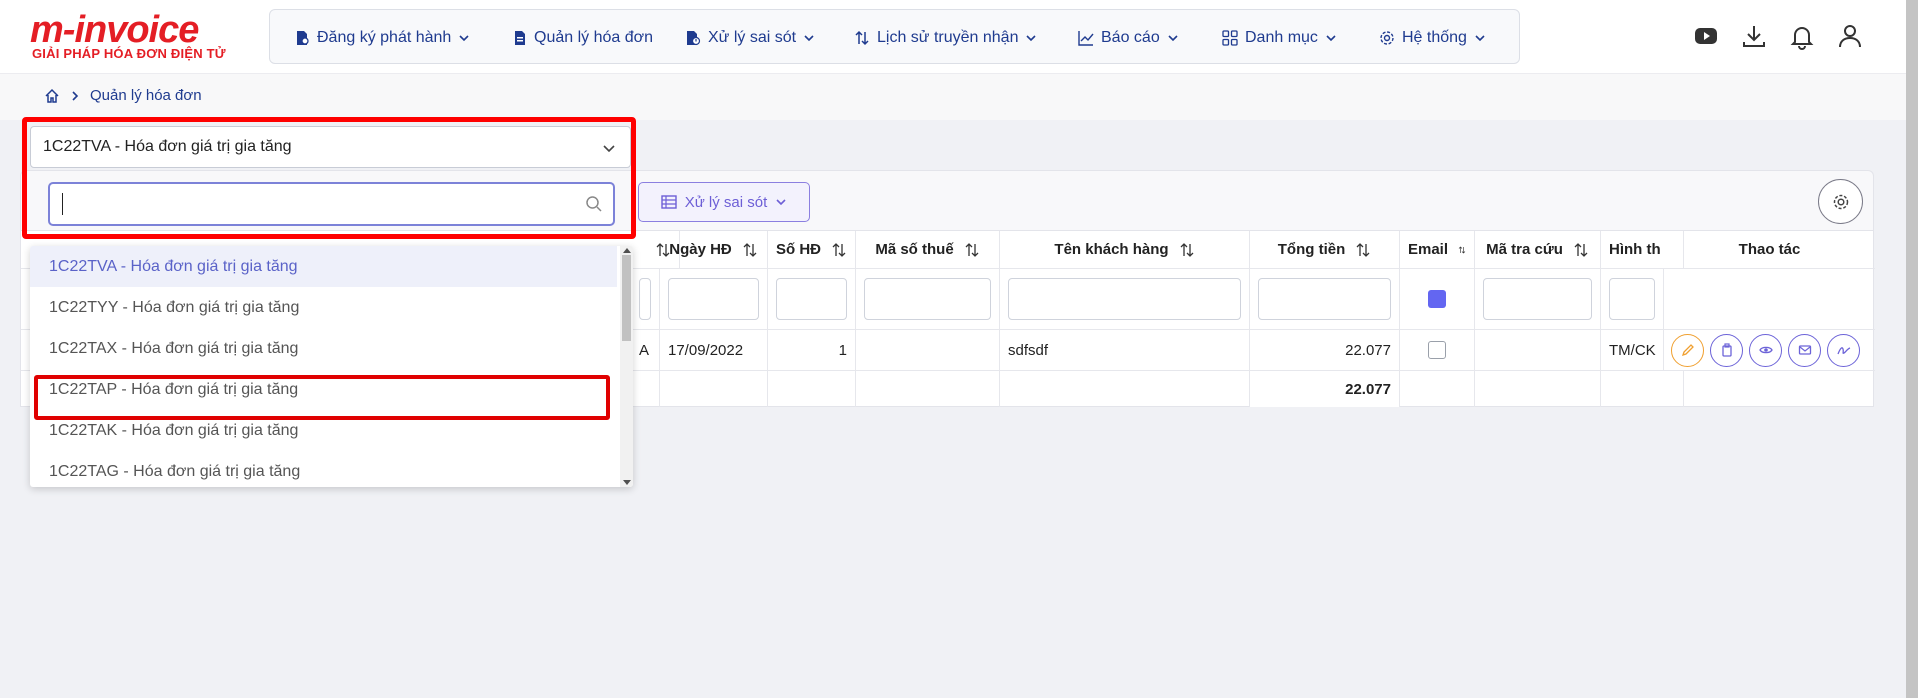 The height and width of the screenshot is (698, 1926). What do you see at coordinates (862, 37) in the screenshot?
I see `sort-arrows-icon` at bounding box center [862, 37].